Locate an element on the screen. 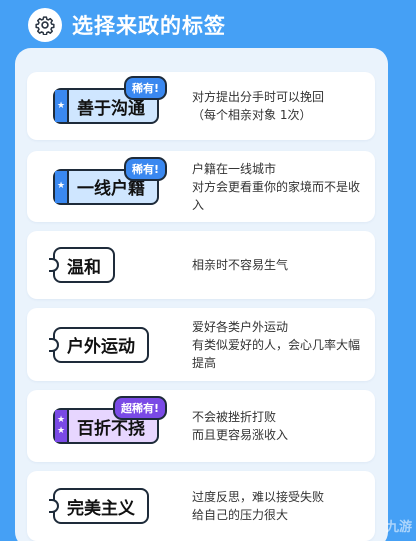 The width and height of the screenshot is (416, 541). gear-icon is located at coordinates (45, 25).